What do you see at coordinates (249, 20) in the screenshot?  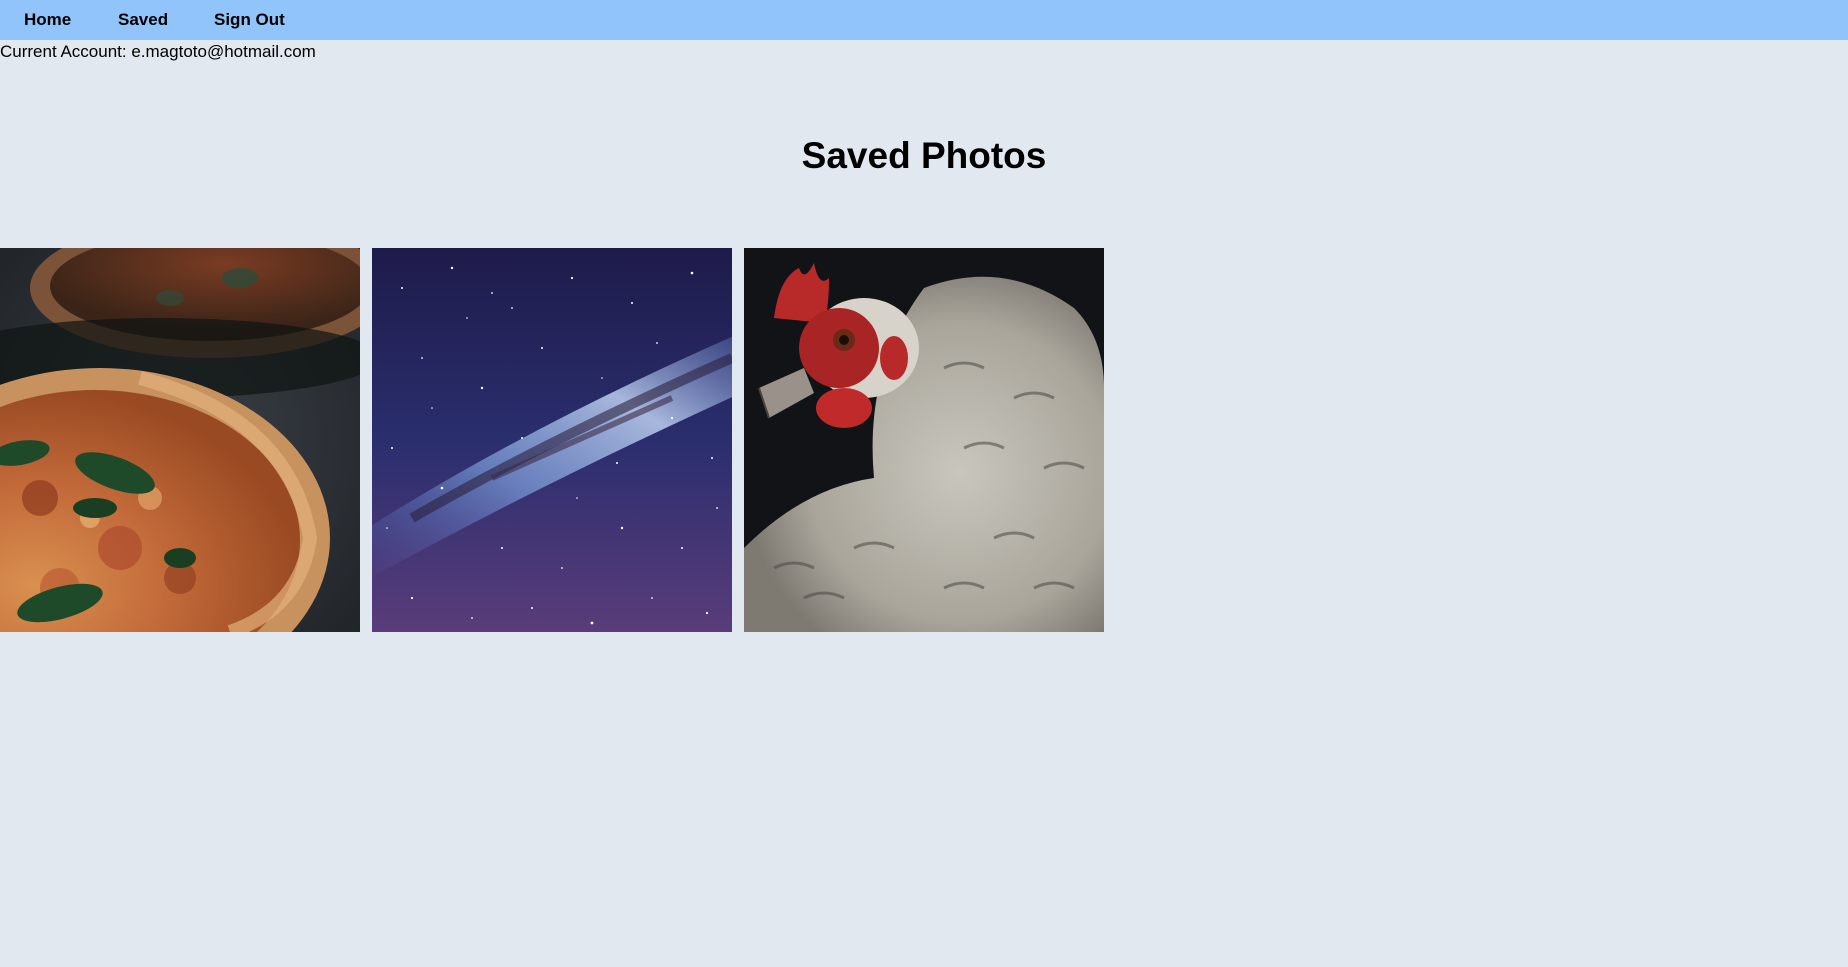 I see `nav-sign-out-link: Sign Out` at bounding box center [249, 20].